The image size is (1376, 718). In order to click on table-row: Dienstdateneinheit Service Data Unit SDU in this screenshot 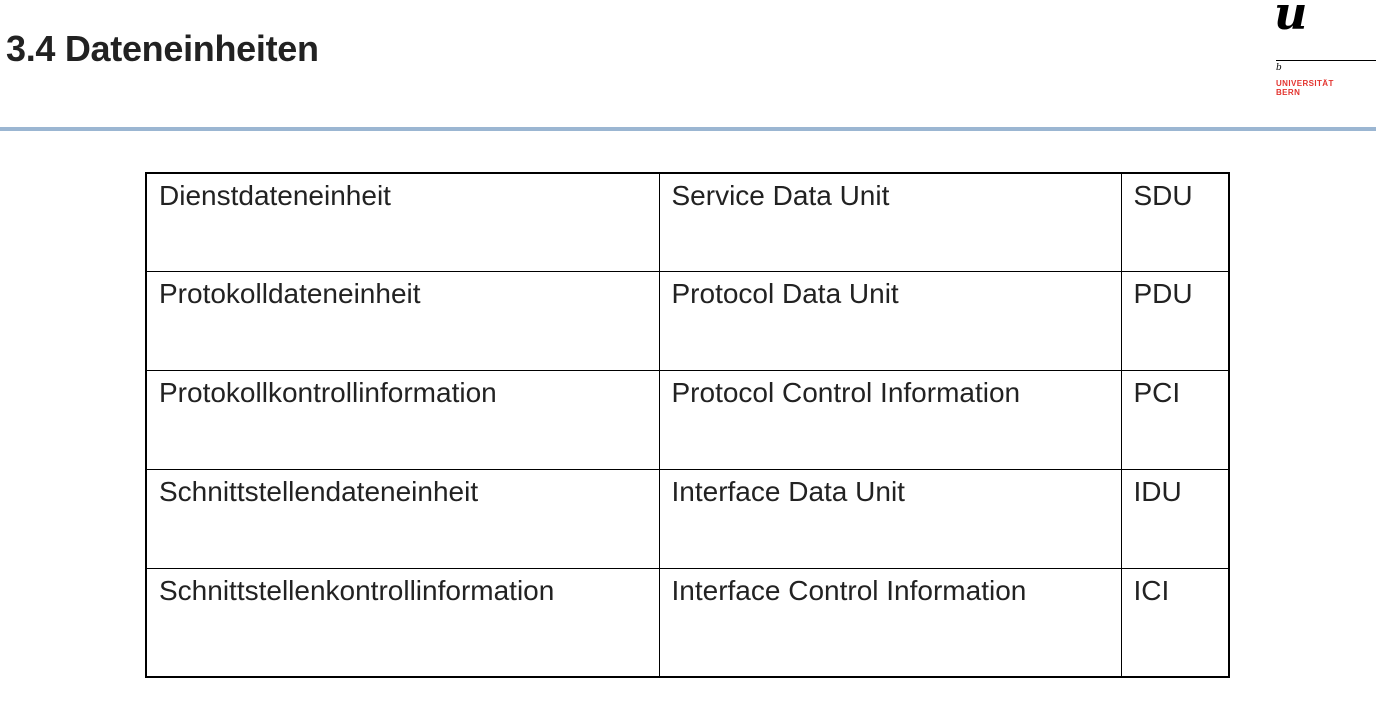, I will do `click(687, 222)`.